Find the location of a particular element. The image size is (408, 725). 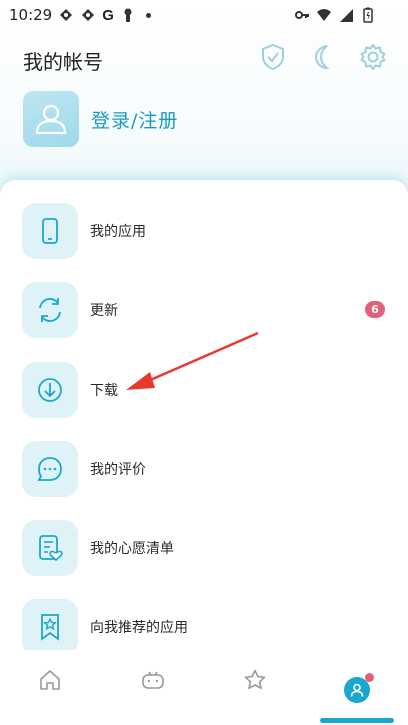

wifi-icon is located at coordinates (324, 15).